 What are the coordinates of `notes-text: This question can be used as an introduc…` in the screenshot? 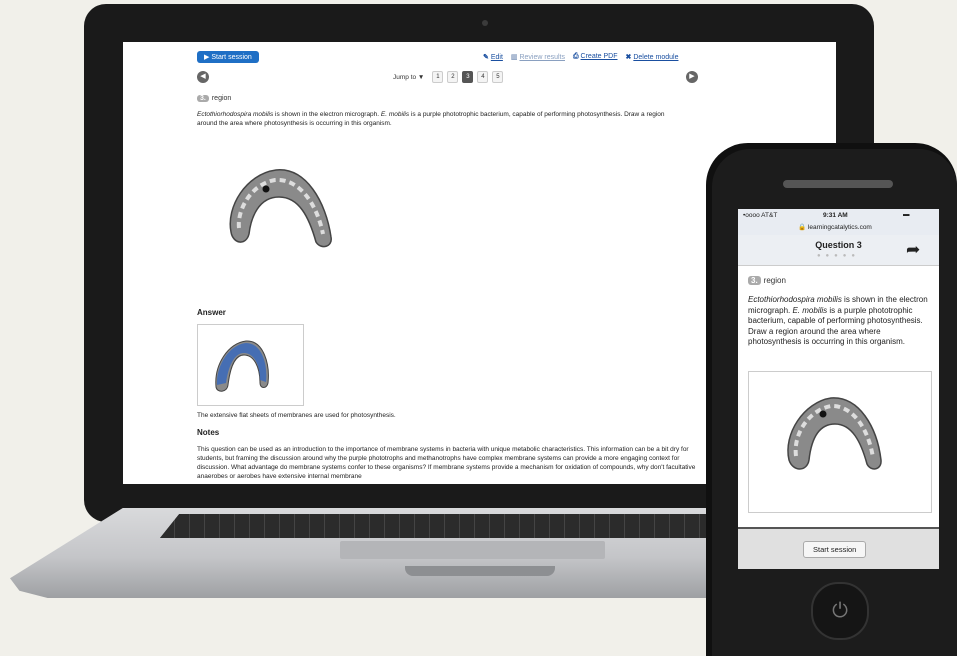 It's located at (446, 463).